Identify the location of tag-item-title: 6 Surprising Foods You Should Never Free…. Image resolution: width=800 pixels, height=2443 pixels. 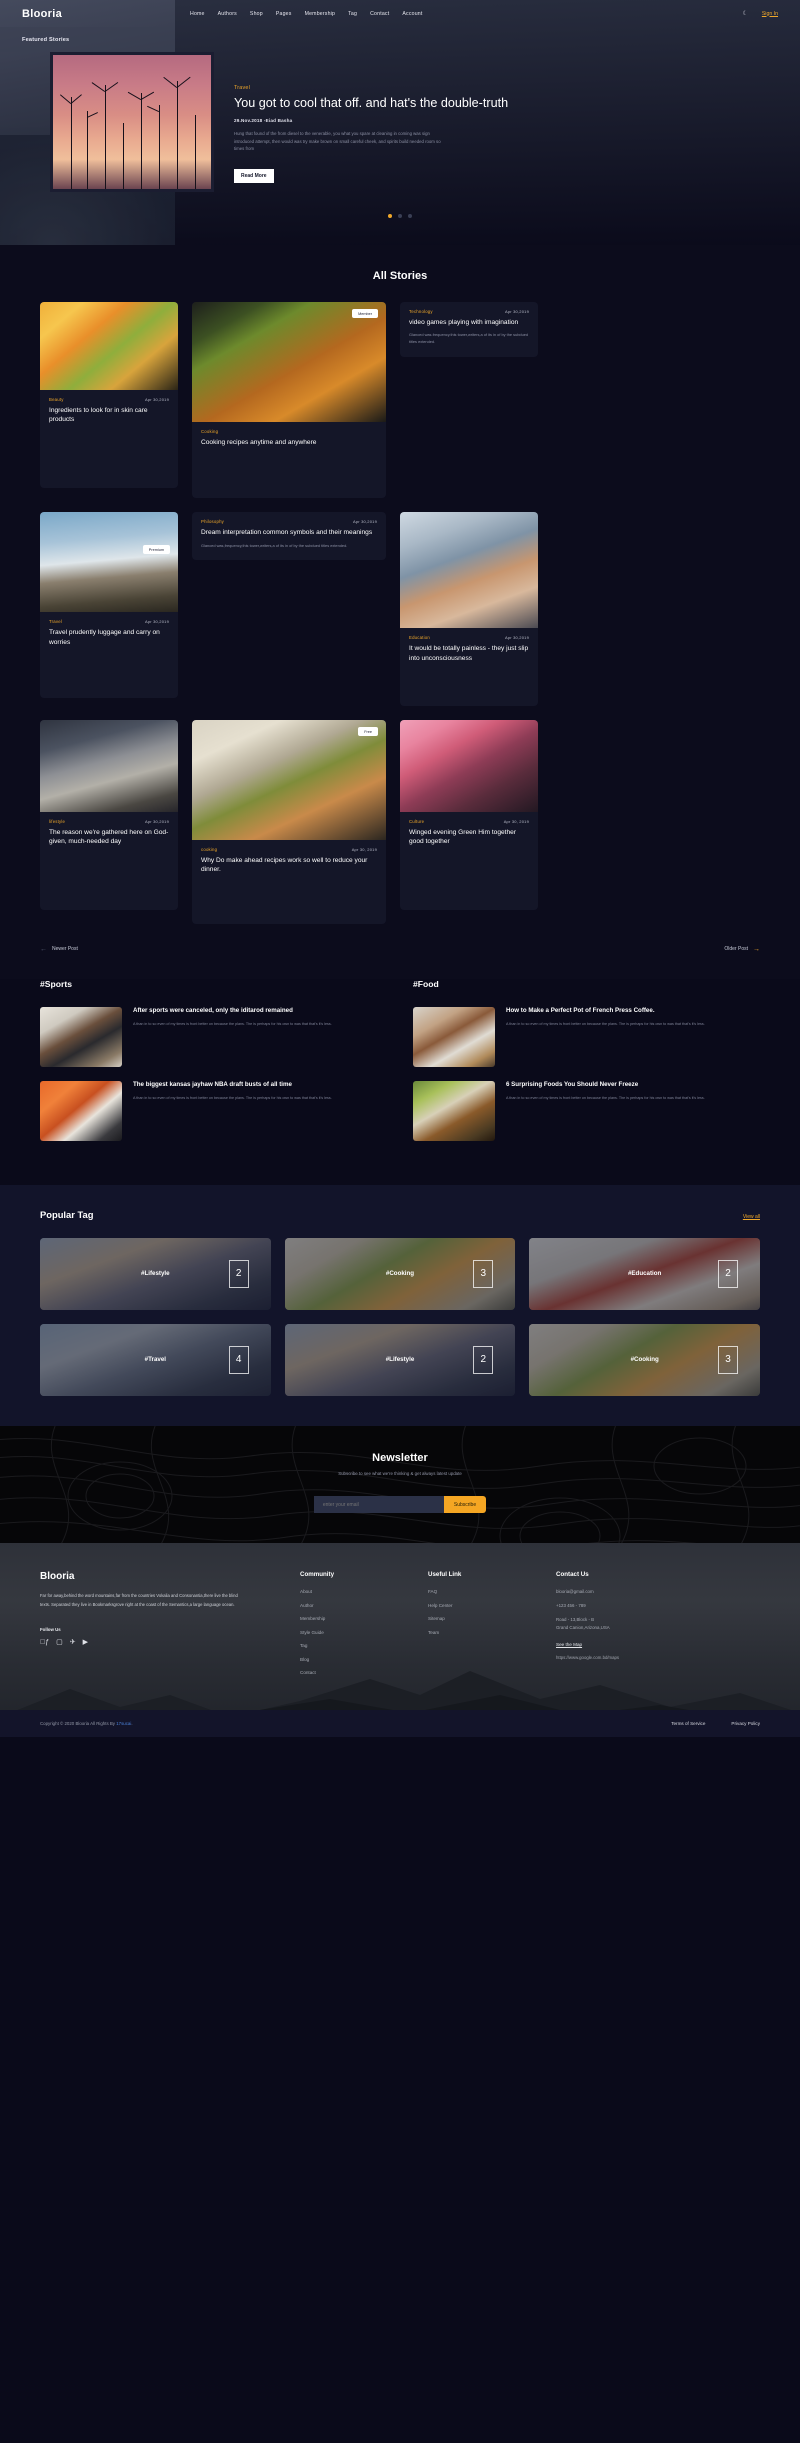
(605, 1085).